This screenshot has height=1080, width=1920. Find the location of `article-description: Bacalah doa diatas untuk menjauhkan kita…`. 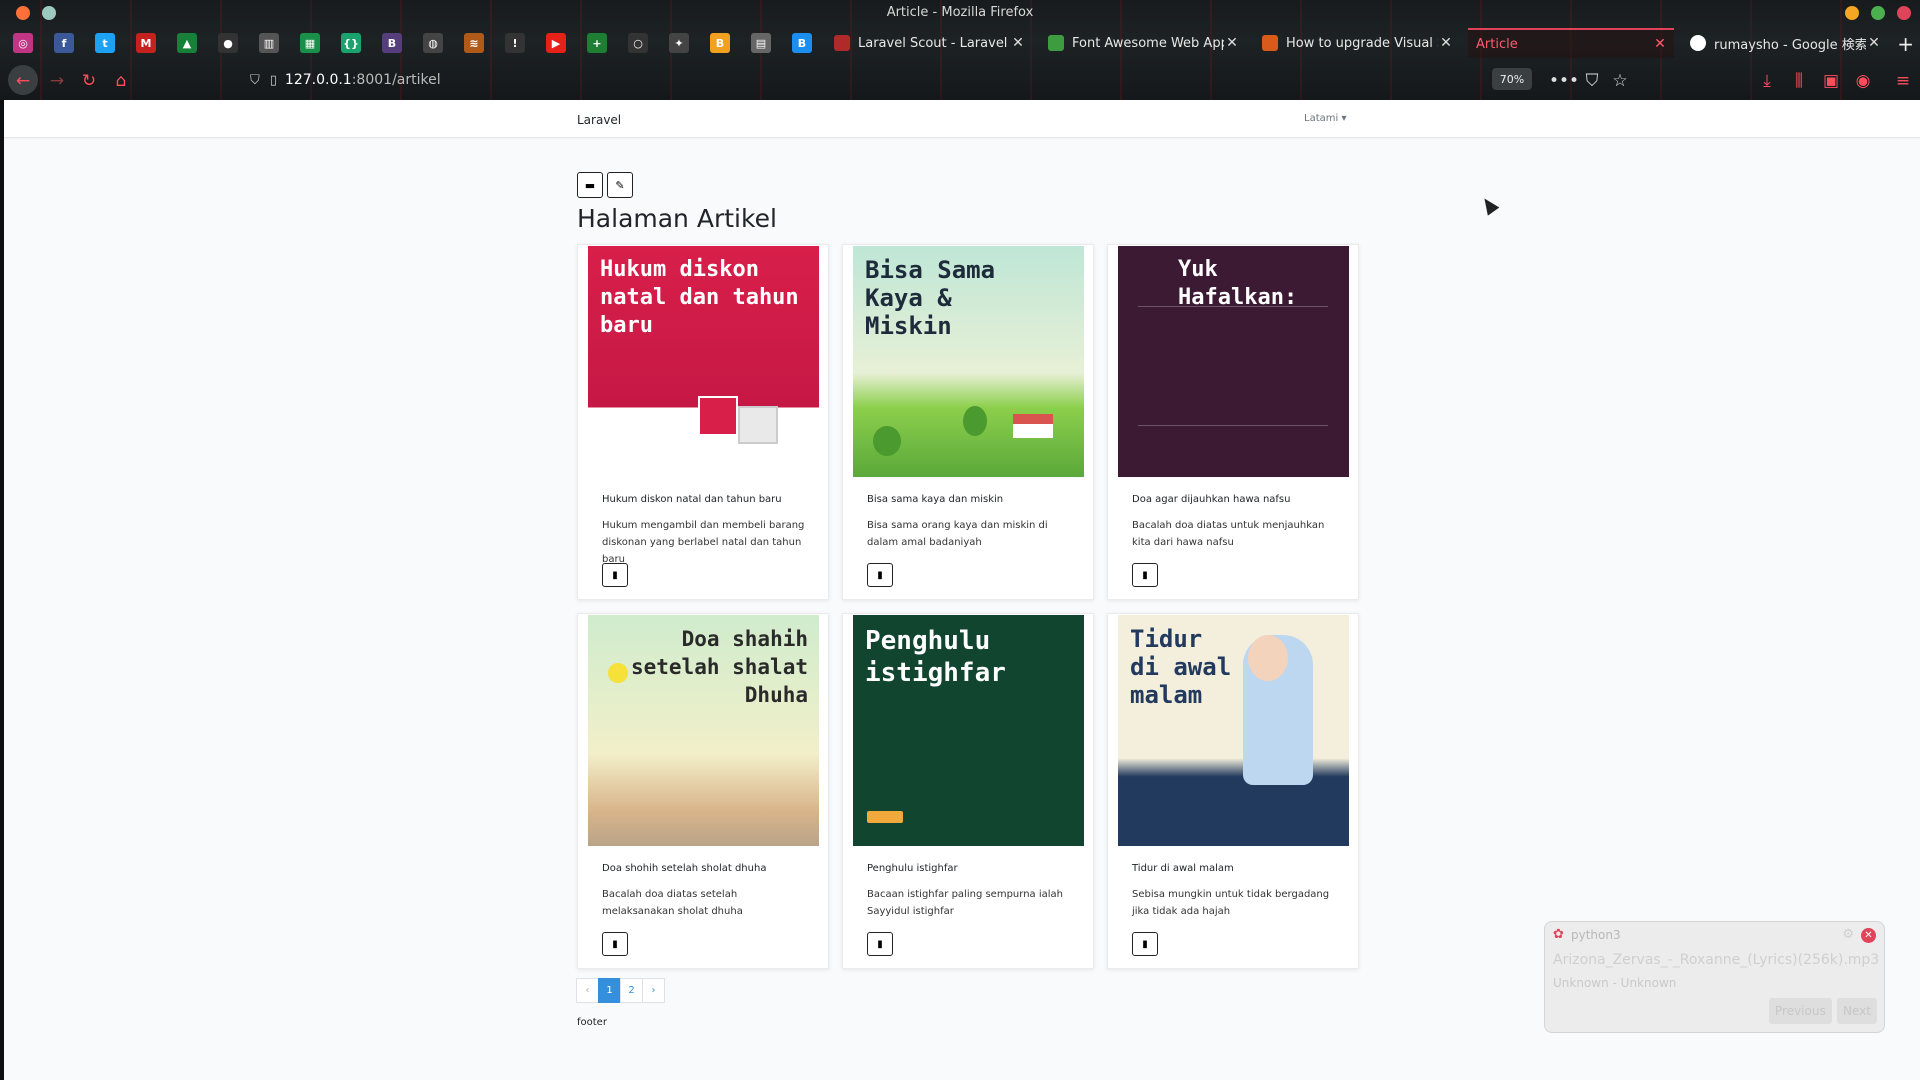

article-description: Bacalah doa diatas untuk menjauhkan kita… is located at coordinates (1228, 534).